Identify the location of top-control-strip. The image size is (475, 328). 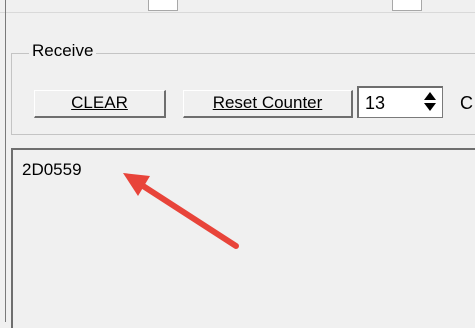
(237, 6).